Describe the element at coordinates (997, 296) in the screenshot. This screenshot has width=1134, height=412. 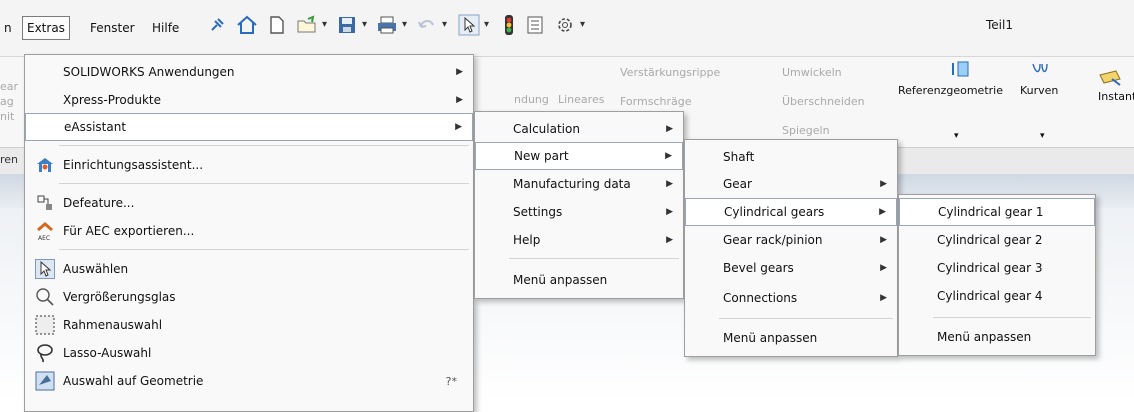
I see `menu-item-cylindrical-gear-4: Cylindrical gear 4` at that location.